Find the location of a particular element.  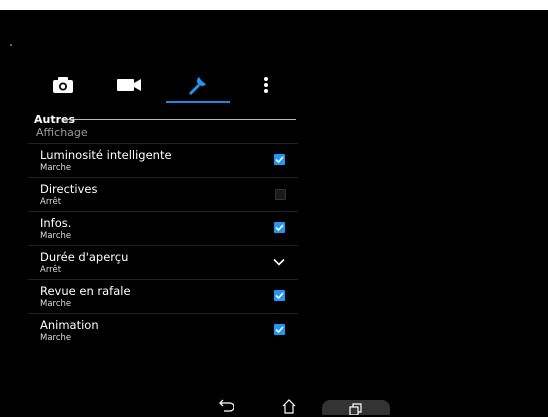

setting-animation: Animation Marche is located at coordinates (163, 327).